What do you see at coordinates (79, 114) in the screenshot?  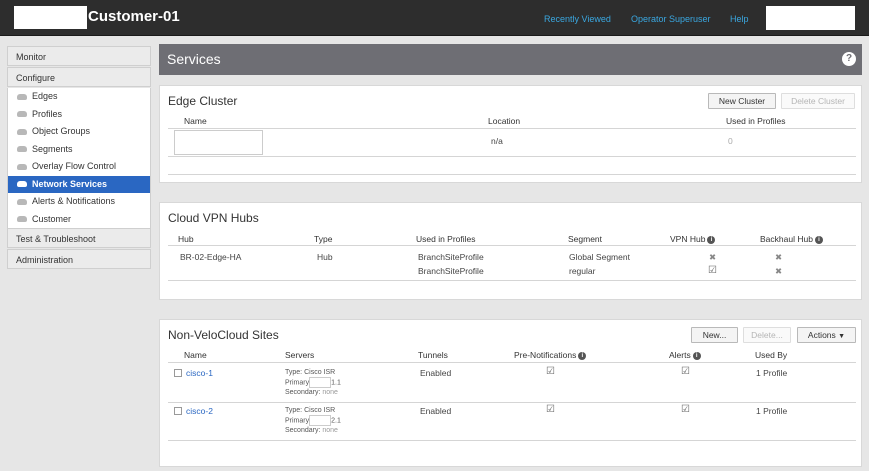 I see `sidebar-item-profiles: Profiles` at bounding box center [79, 114].